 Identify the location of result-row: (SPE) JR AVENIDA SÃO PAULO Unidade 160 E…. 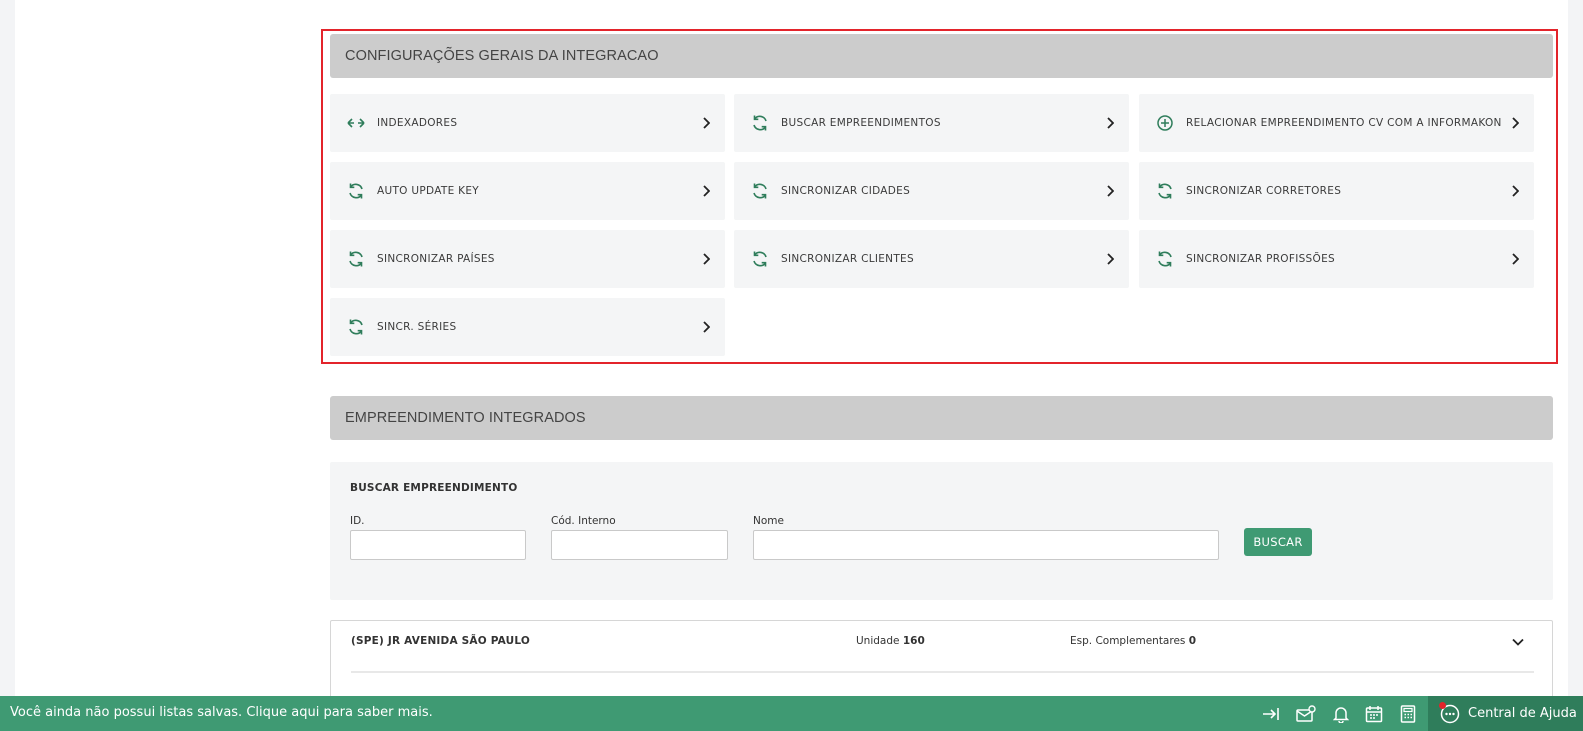
(941, 660).